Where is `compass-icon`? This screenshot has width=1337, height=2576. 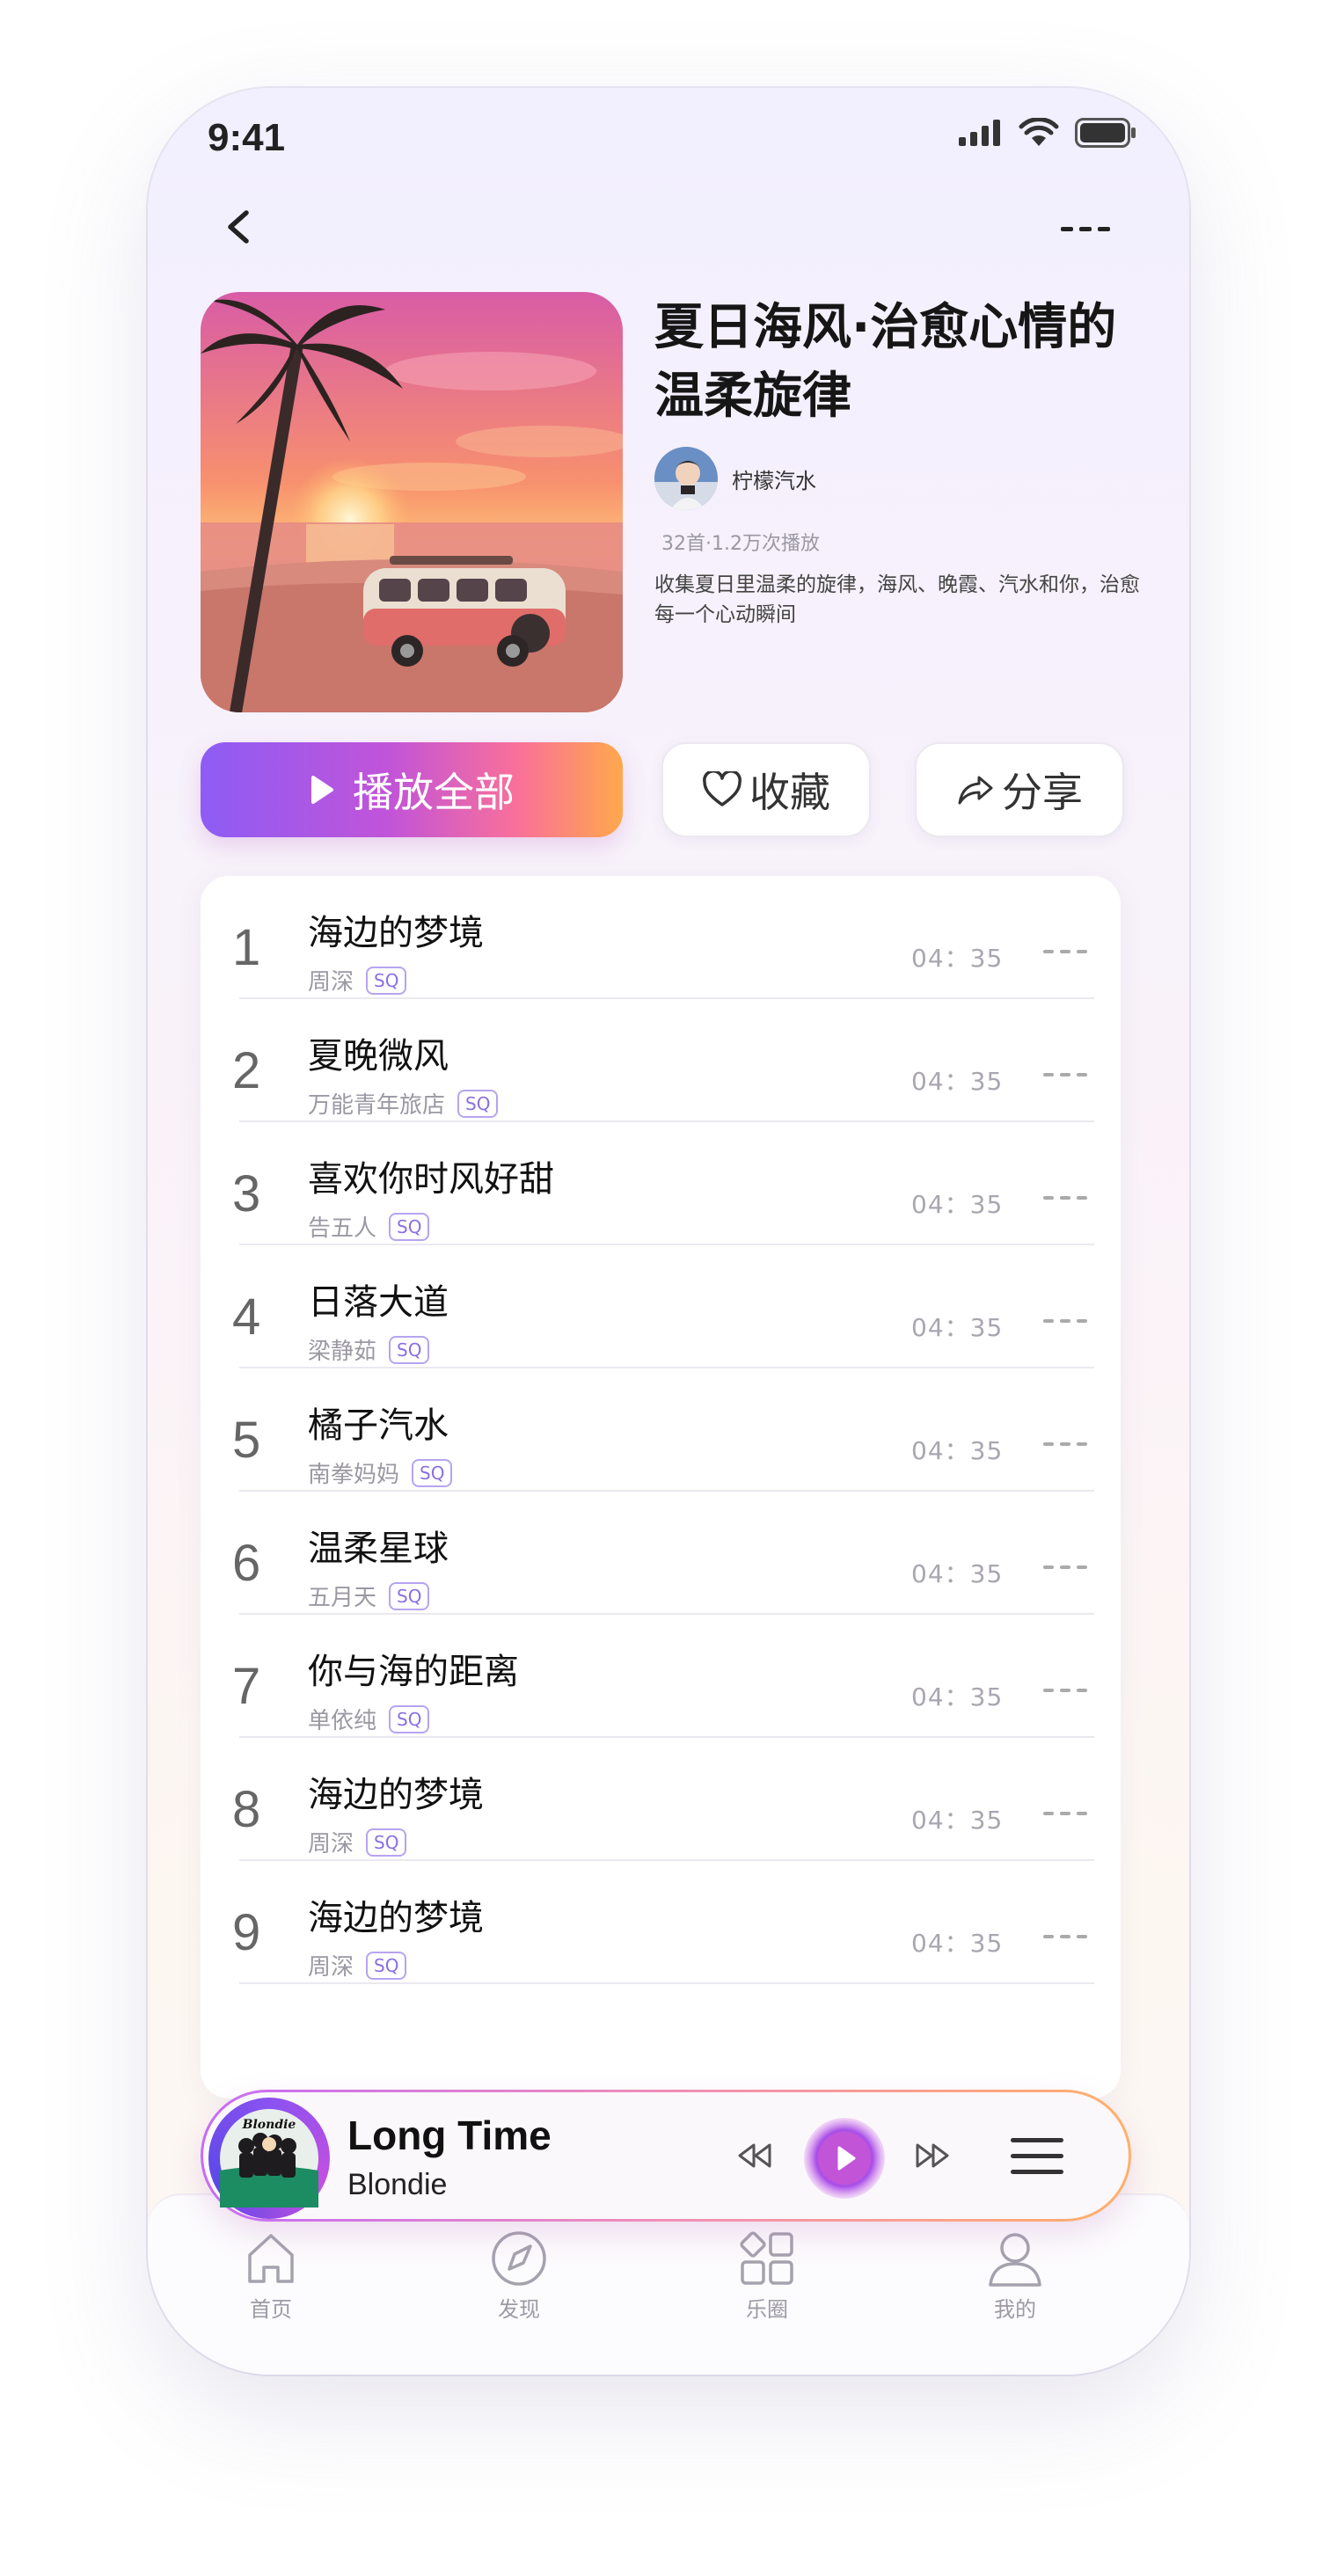
compass-icon is located at coordinates (519, 2258).